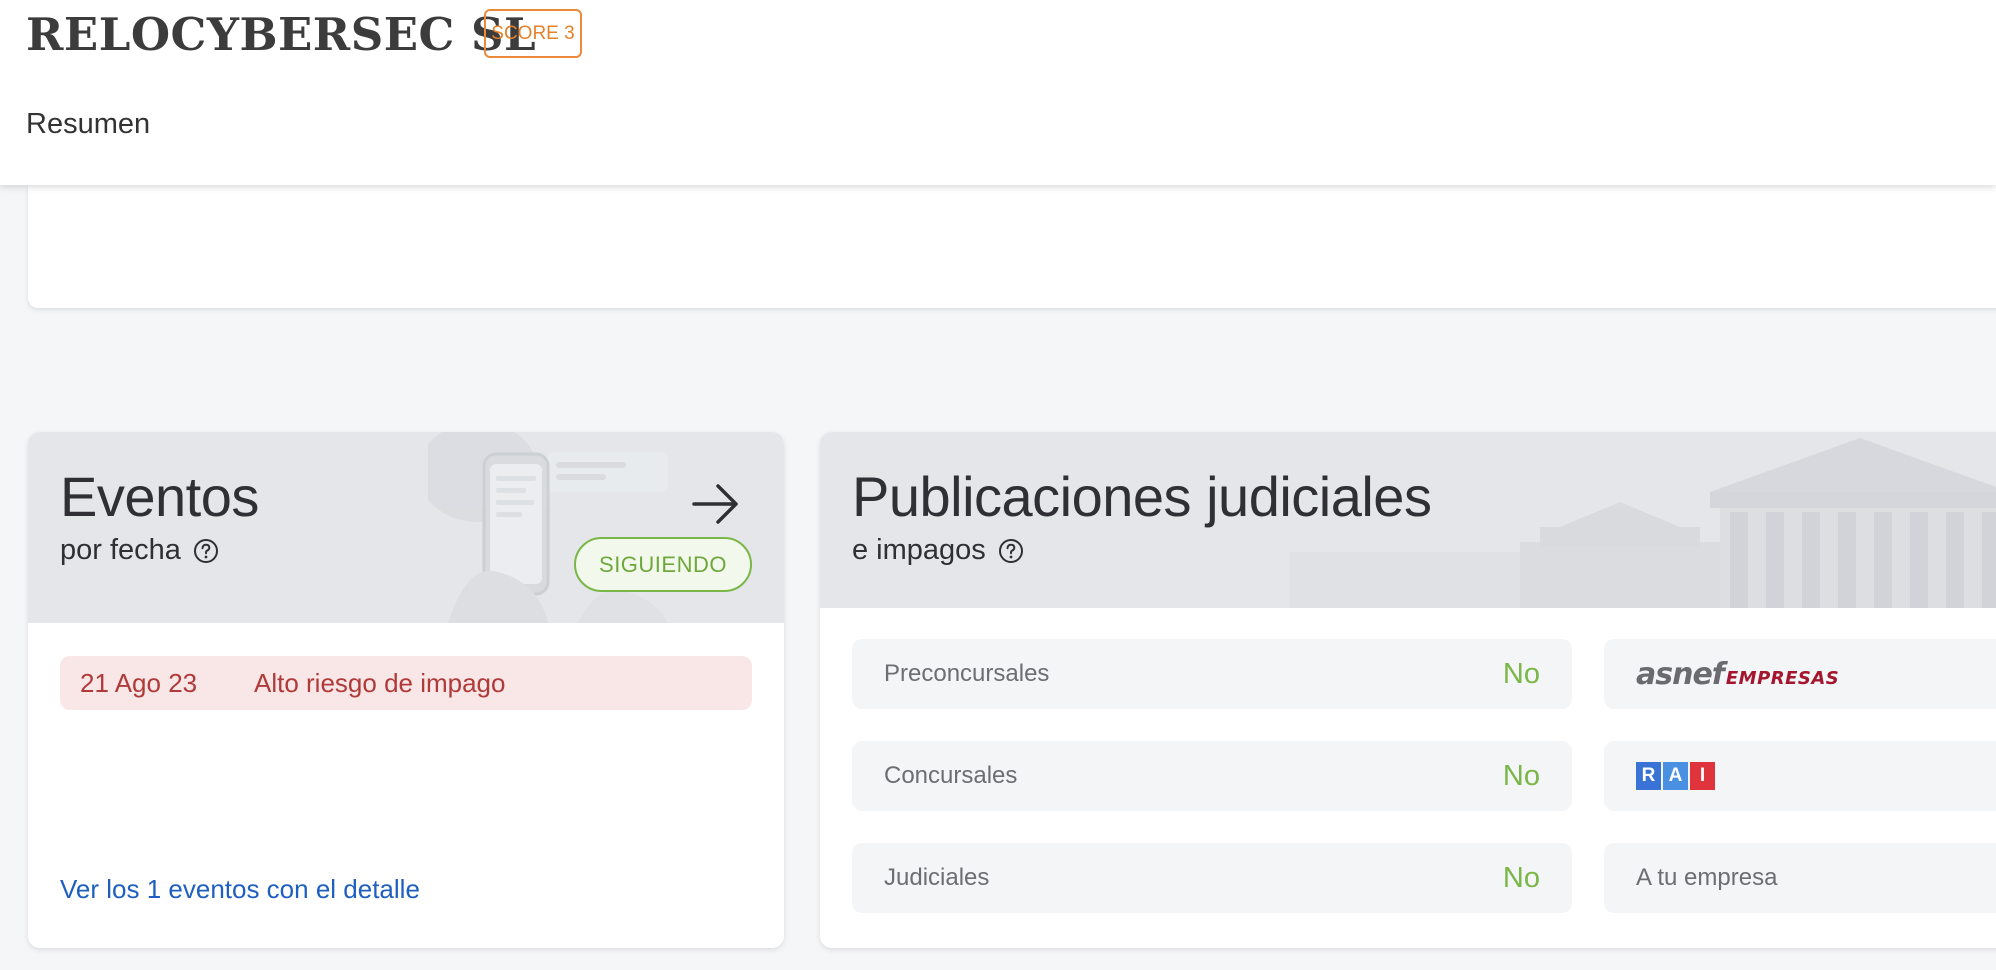  What do you see at coordinates (1648, 776) in the screenshot?
I see `rai-letter-r: R` at bounding box center [1648, 776].